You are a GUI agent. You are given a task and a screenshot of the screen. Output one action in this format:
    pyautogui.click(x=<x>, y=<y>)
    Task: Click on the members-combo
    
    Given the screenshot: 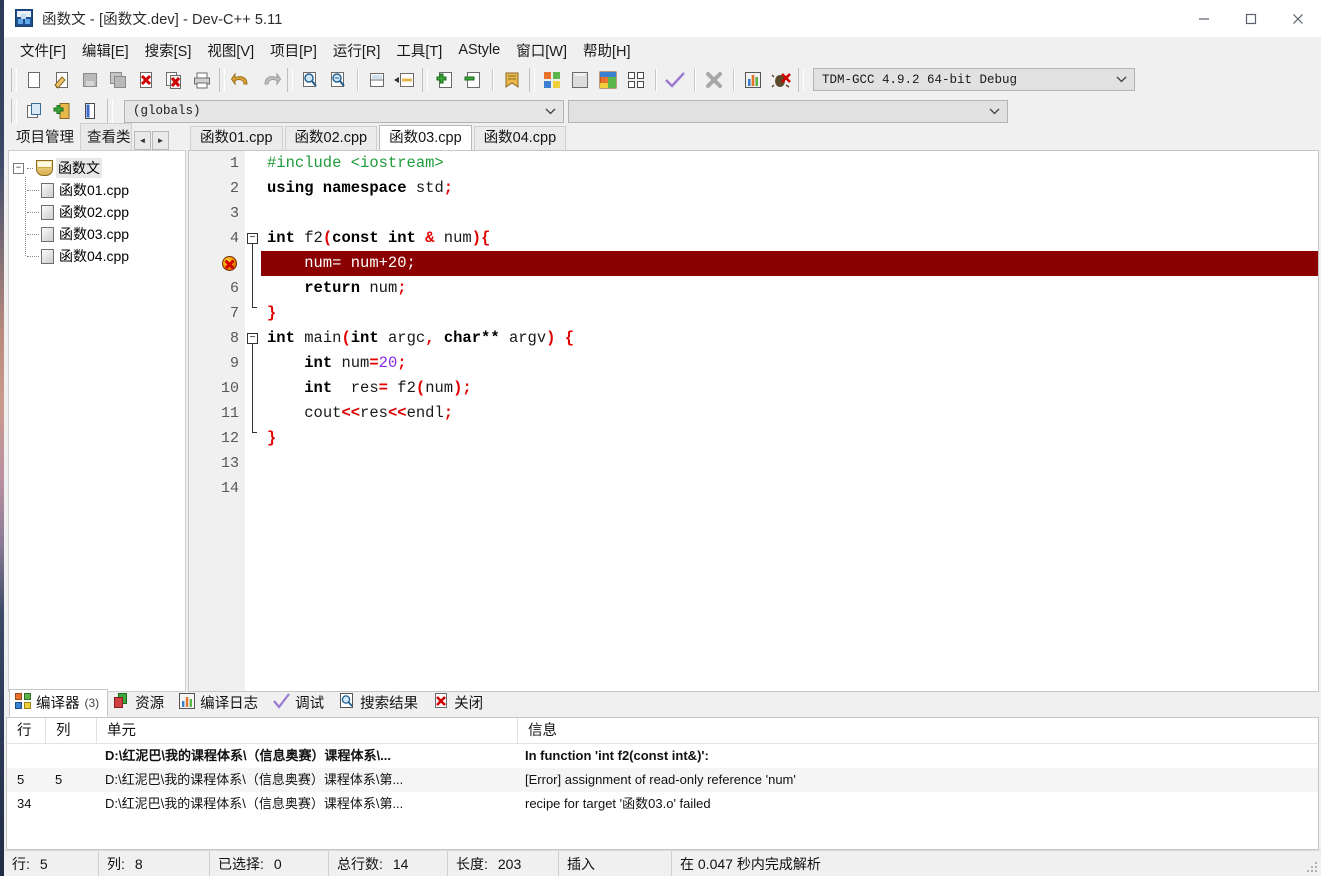 What is the action you would take?
    pyautogui.click(x=788, y=111)
    